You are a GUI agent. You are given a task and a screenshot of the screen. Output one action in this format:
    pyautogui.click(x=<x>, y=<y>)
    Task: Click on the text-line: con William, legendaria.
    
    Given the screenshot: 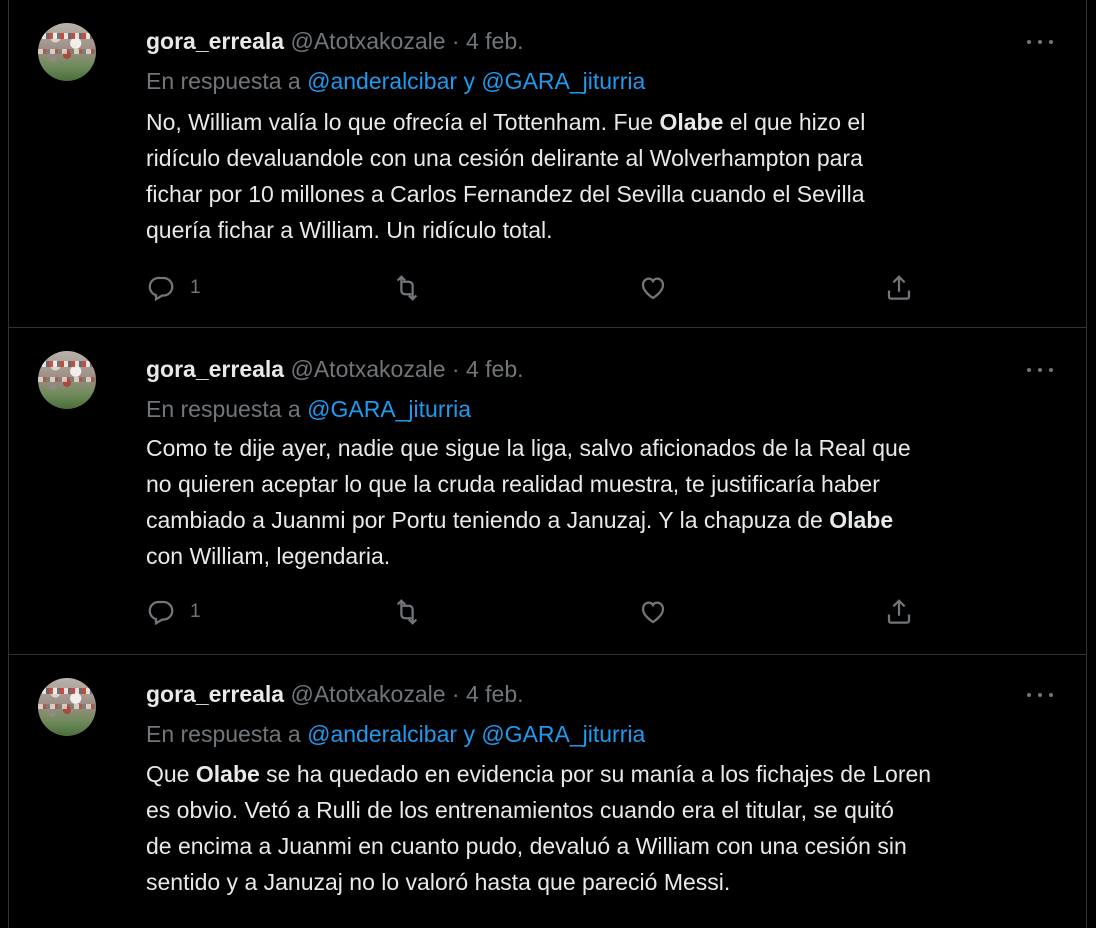 What is the action you would take?
    pyautogui.click(x=268, y=556)
    